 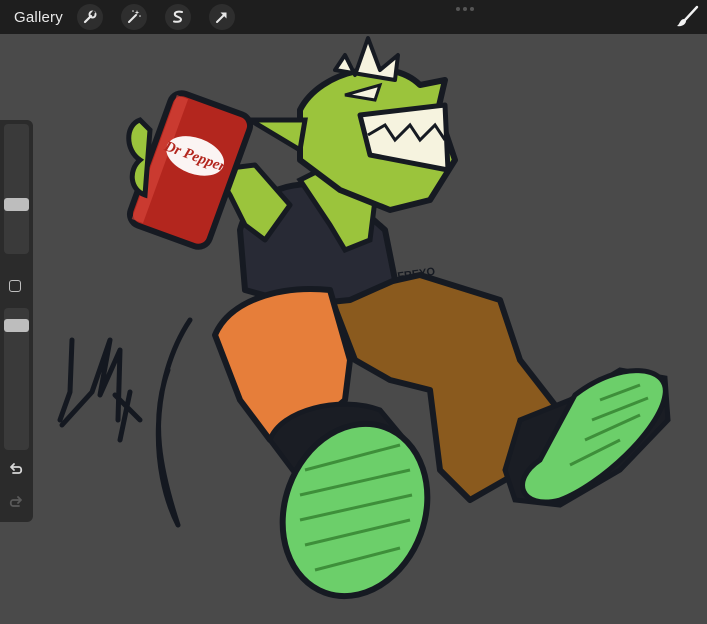 I want to click on arrow-cursor-icon, so click(x=221, y=17).